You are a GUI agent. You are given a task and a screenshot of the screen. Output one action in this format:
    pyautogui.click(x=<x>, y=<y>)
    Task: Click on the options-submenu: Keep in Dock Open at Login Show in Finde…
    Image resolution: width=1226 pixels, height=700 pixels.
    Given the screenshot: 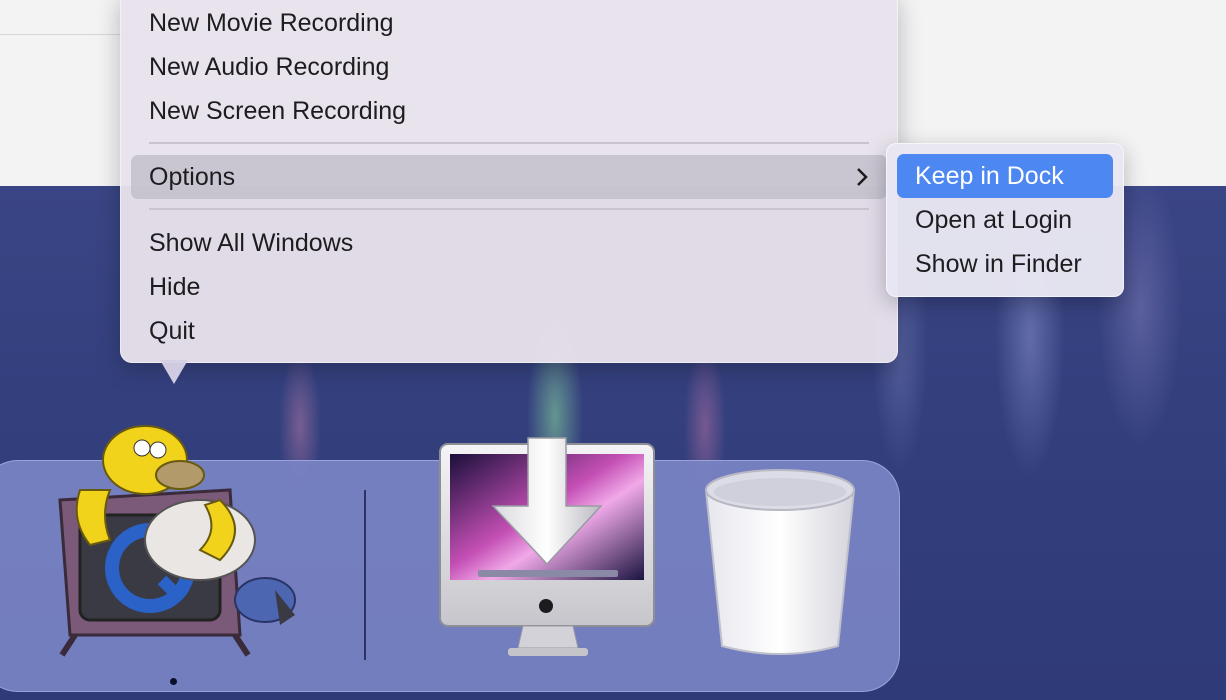 What is the action you would take?
    pyautogui.click(x=1005, y=220)
    